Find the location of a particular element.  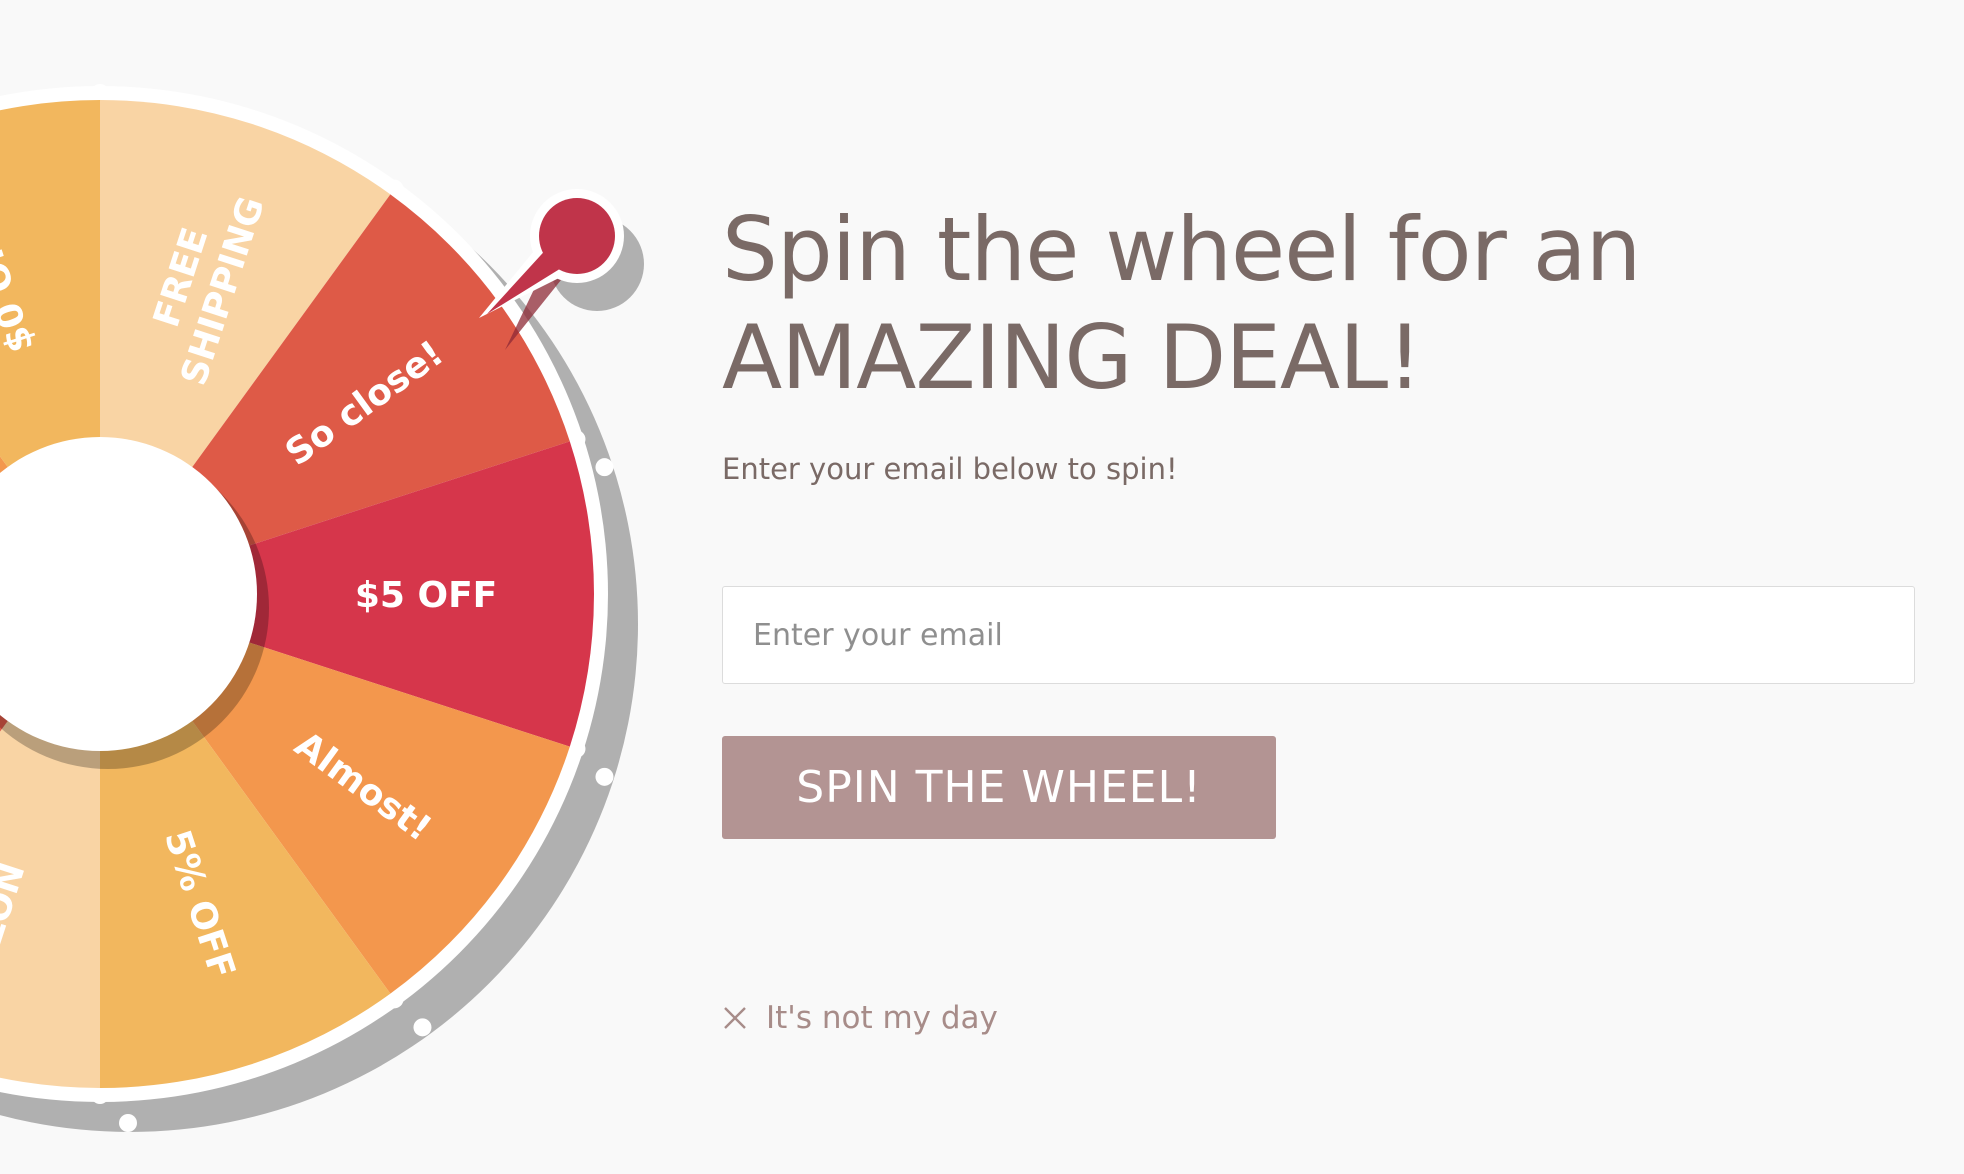

dismiss-label: It's not my day is located at coordinates (882, 1018).